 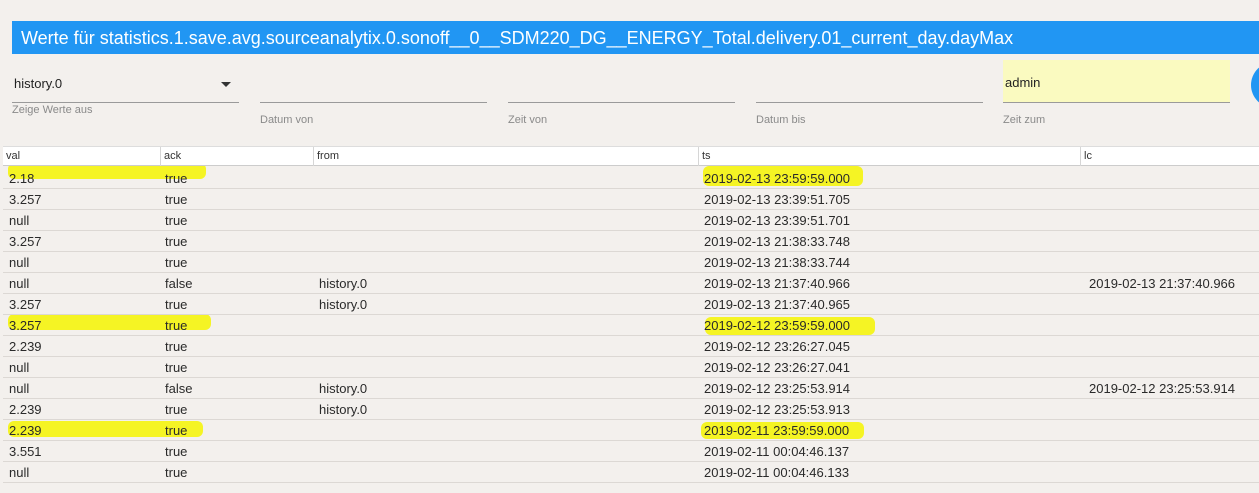 What do you see at coordinates (777, 451) in the screenshot?
I see `cell-ts: 2019-02-11 00:04:46.137` at bounding box center [777, 451].